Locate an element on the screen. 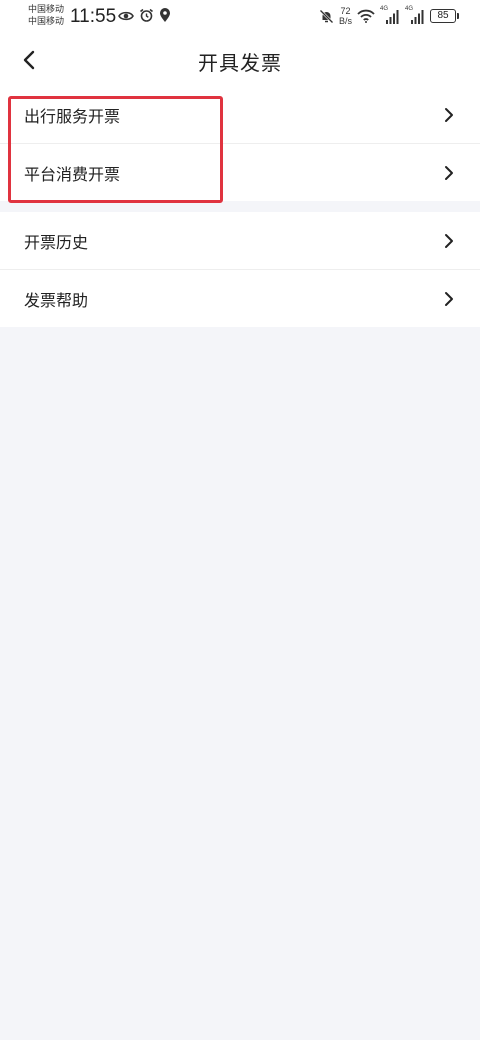 The height and width of the screenshot is (1040, 480). nav-bar: 开具发票 is located at coordinates (240, 60).